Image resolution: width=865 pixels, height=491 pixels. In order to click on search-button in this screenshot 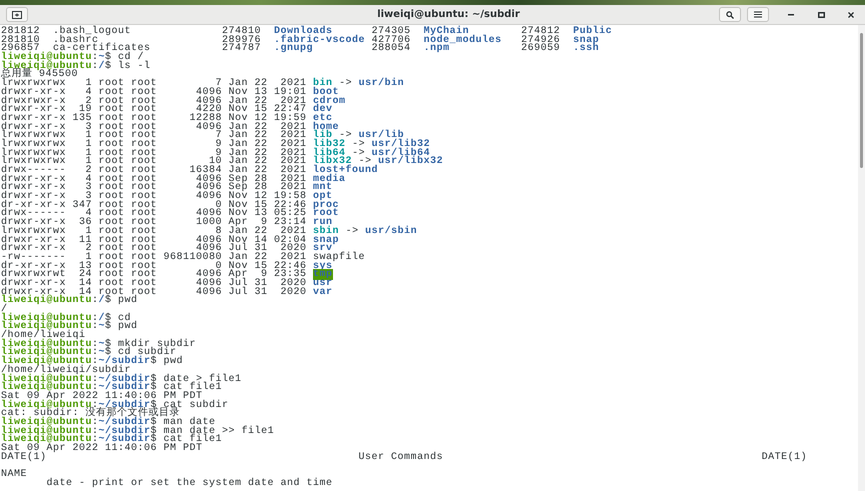, I will do `click(730, 14)`.